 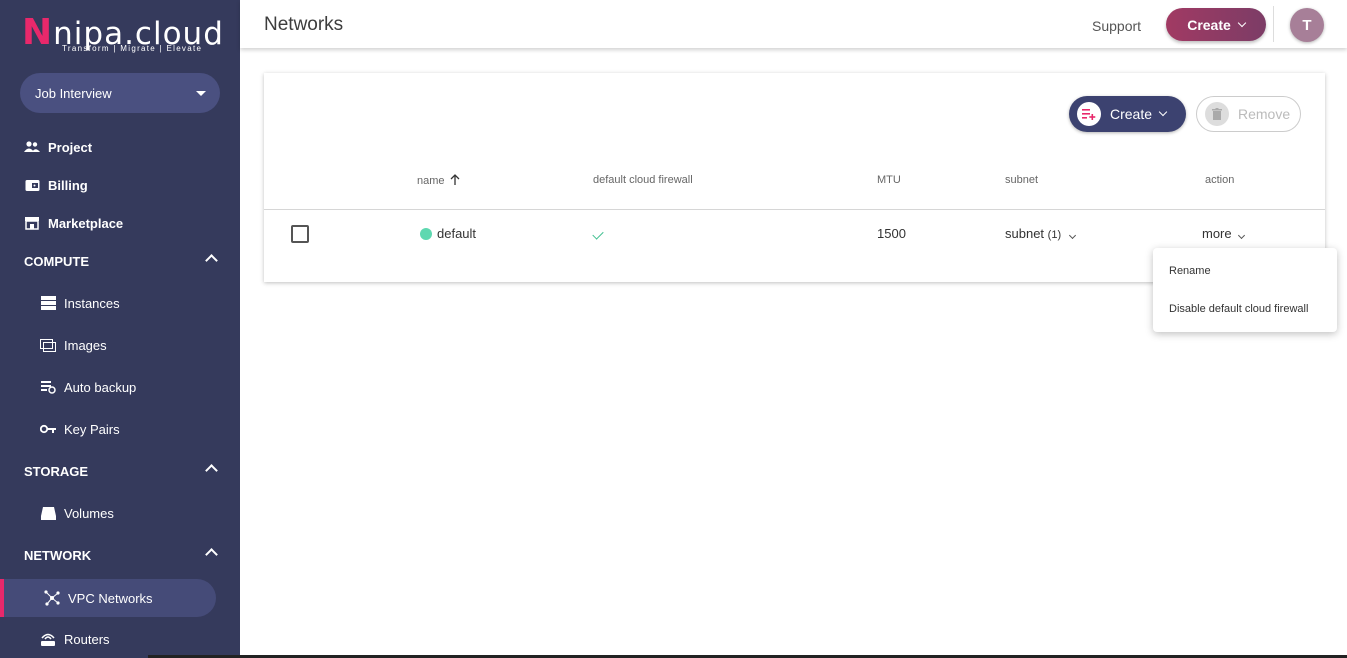 I want to click on remove-label: Remove, so click(x=1264, y=114).